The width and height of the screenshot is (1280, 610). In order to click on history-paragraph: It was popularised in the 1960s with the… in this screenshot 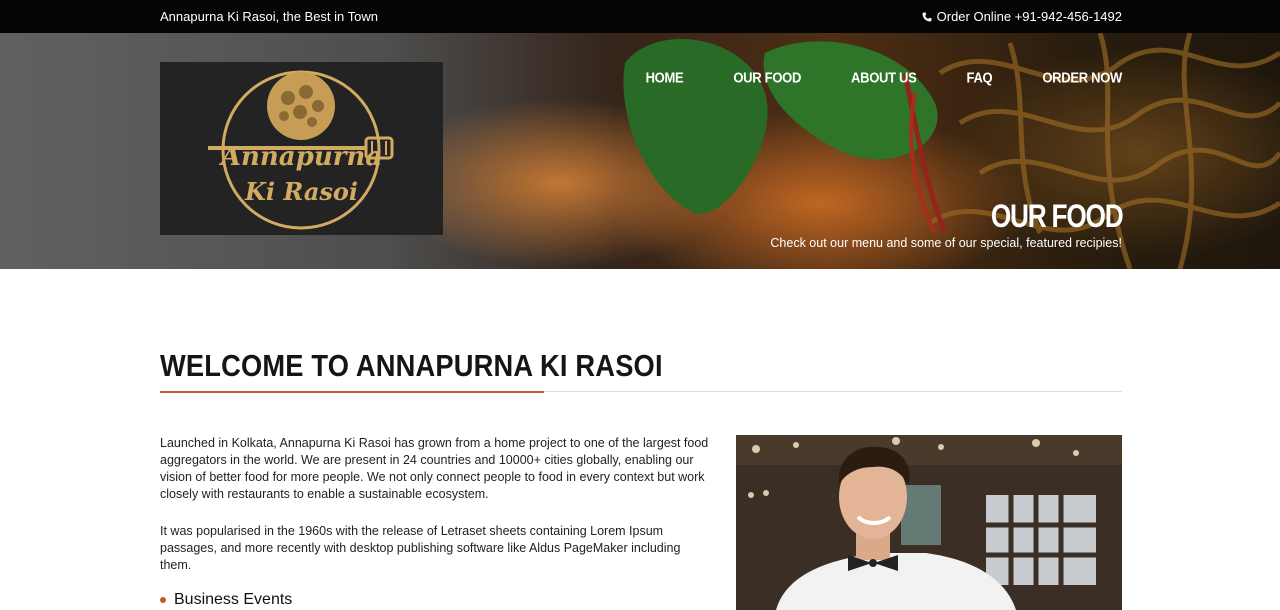, I will do `click(420, 548)`.